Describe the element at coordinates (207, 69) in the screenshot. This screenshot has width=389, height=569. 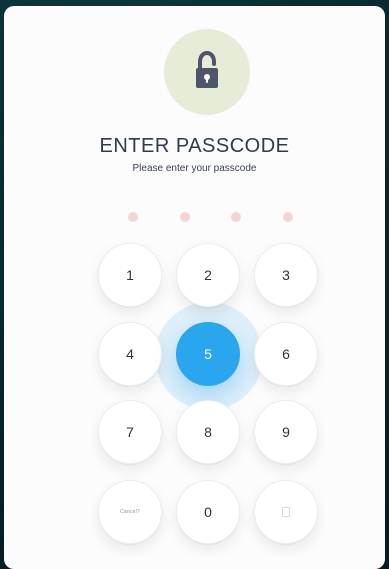
I see `unlock-icon` at that location.